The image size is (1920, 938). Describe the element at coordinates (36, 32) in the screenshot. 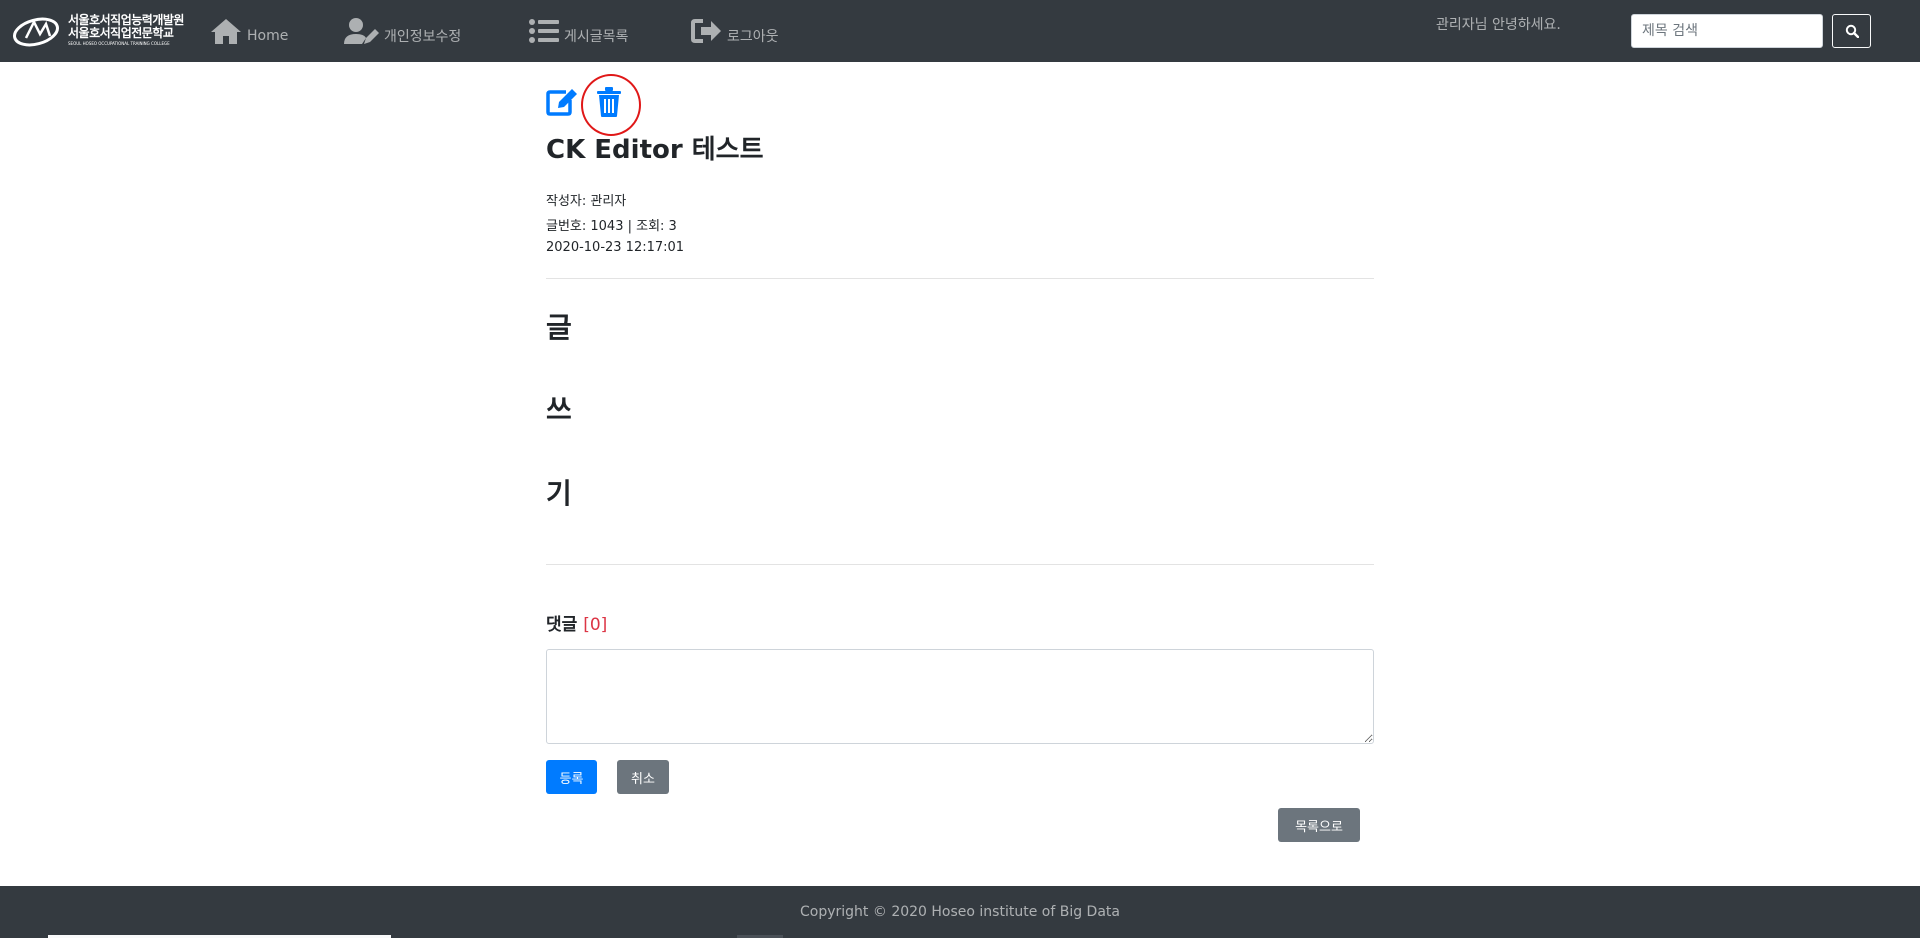

I see `logo-icon` at that location.